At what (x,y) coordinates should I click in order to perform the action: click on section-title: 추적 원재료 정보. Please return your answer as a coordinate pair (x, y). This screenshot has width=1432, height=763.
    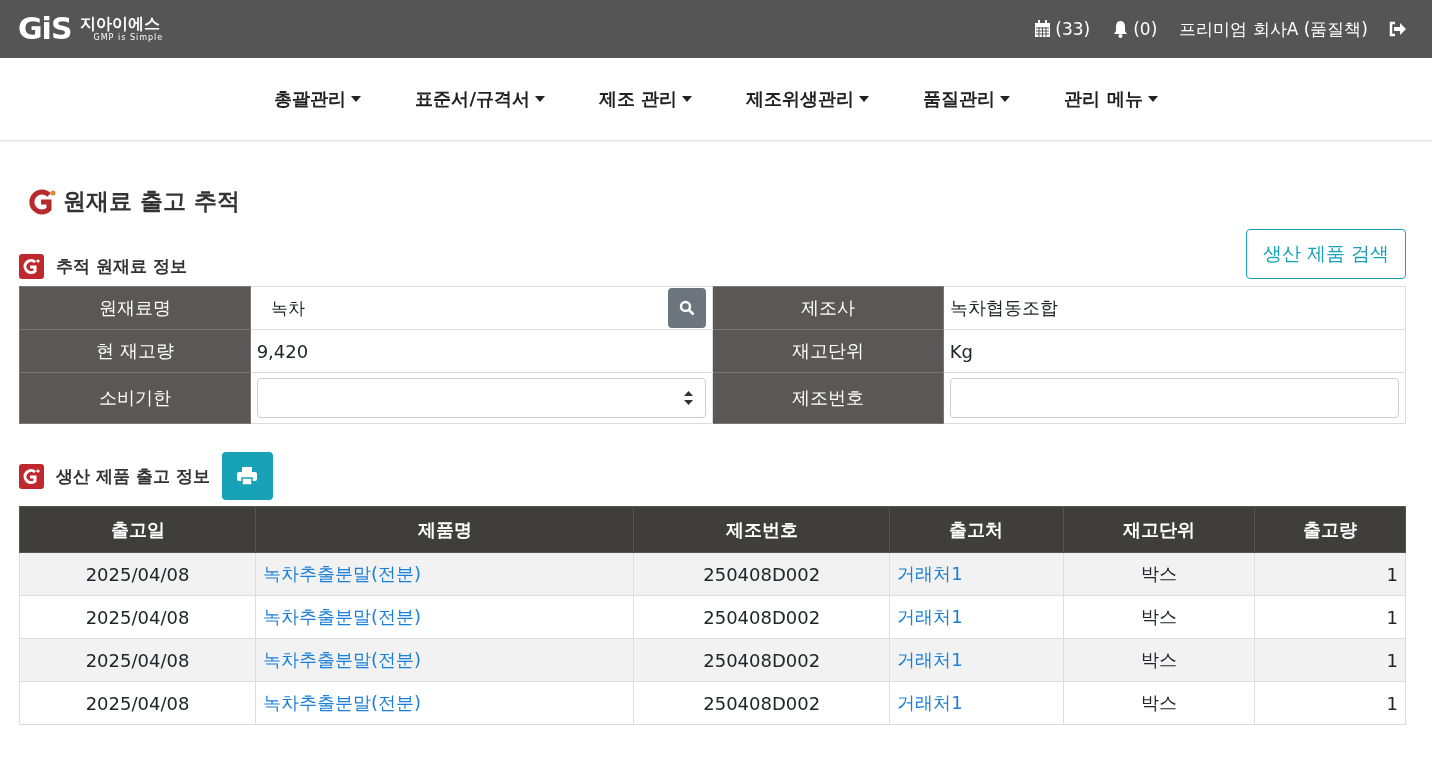
    Looking at the image, I should click on (121, 266).